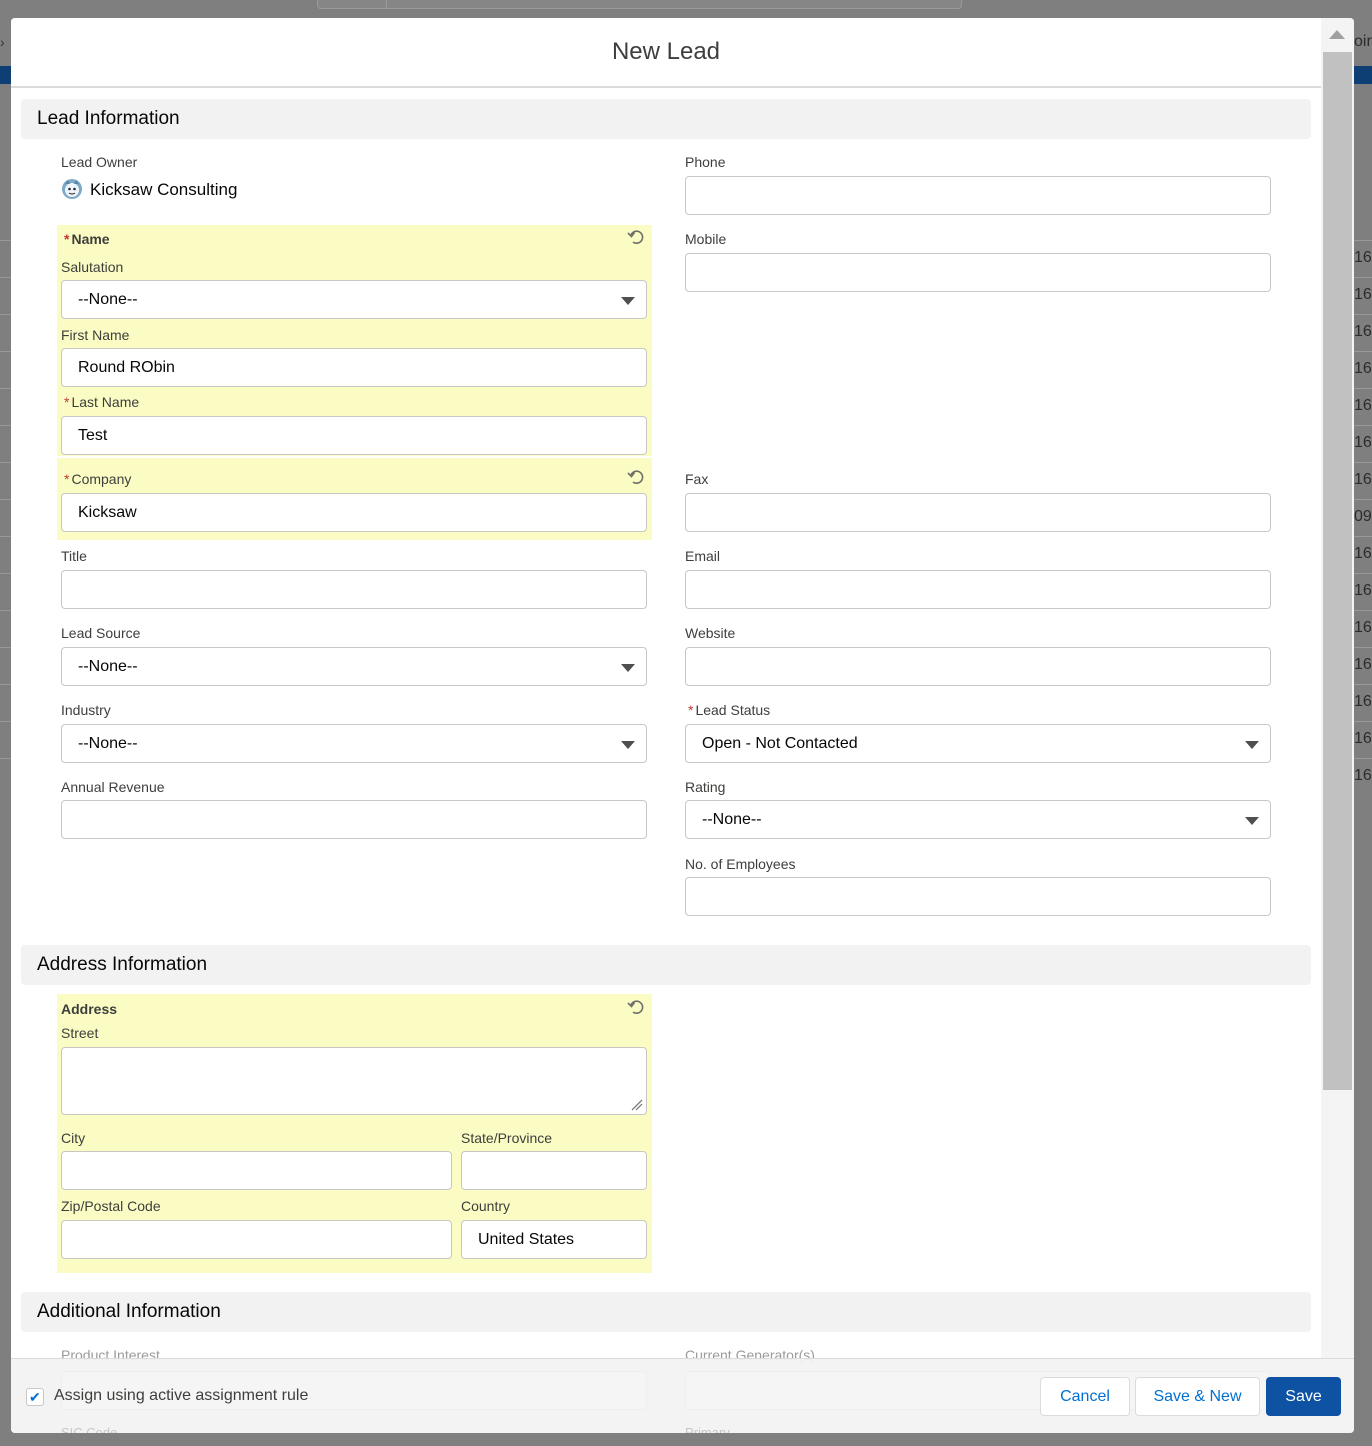 The height and width of the screenshot is (1446, 1372). I want to click on salutation-select: --None--, so click(354, 299).